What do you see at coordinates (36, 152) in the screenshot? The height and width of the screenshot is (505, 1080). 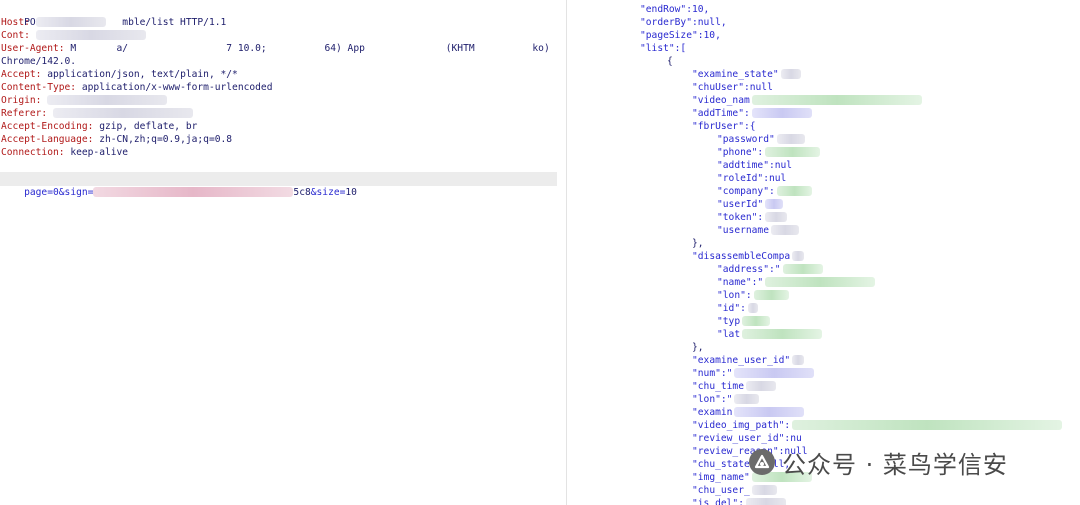 I see `header-name: Connection:` at bounding box center [36, 152].